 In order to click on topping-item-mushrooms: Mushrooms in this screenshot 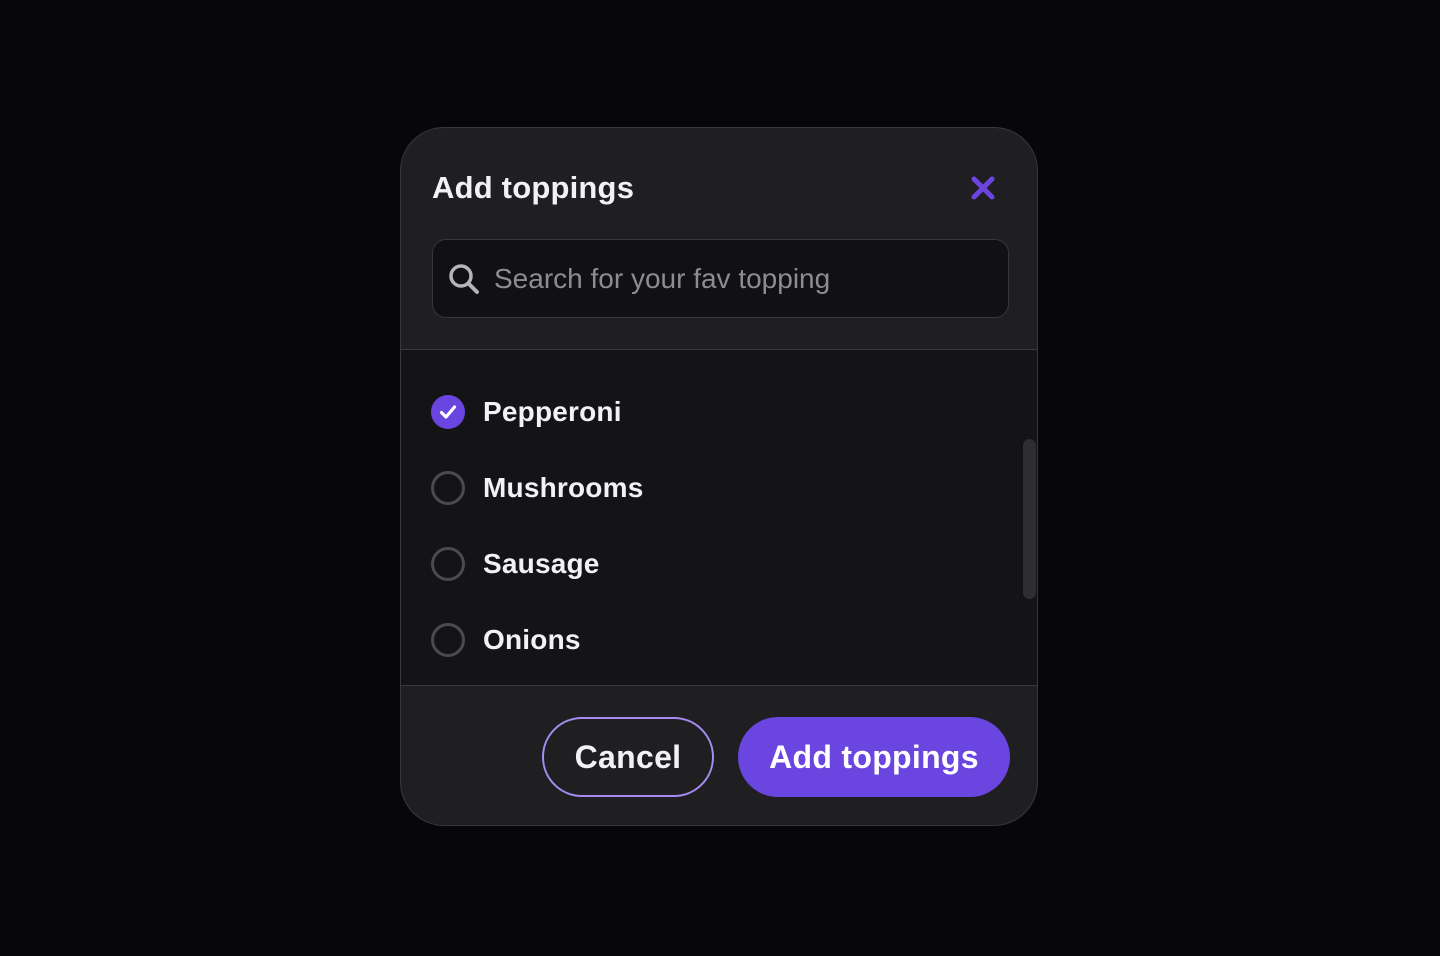, I will do `click(537, 488)`.